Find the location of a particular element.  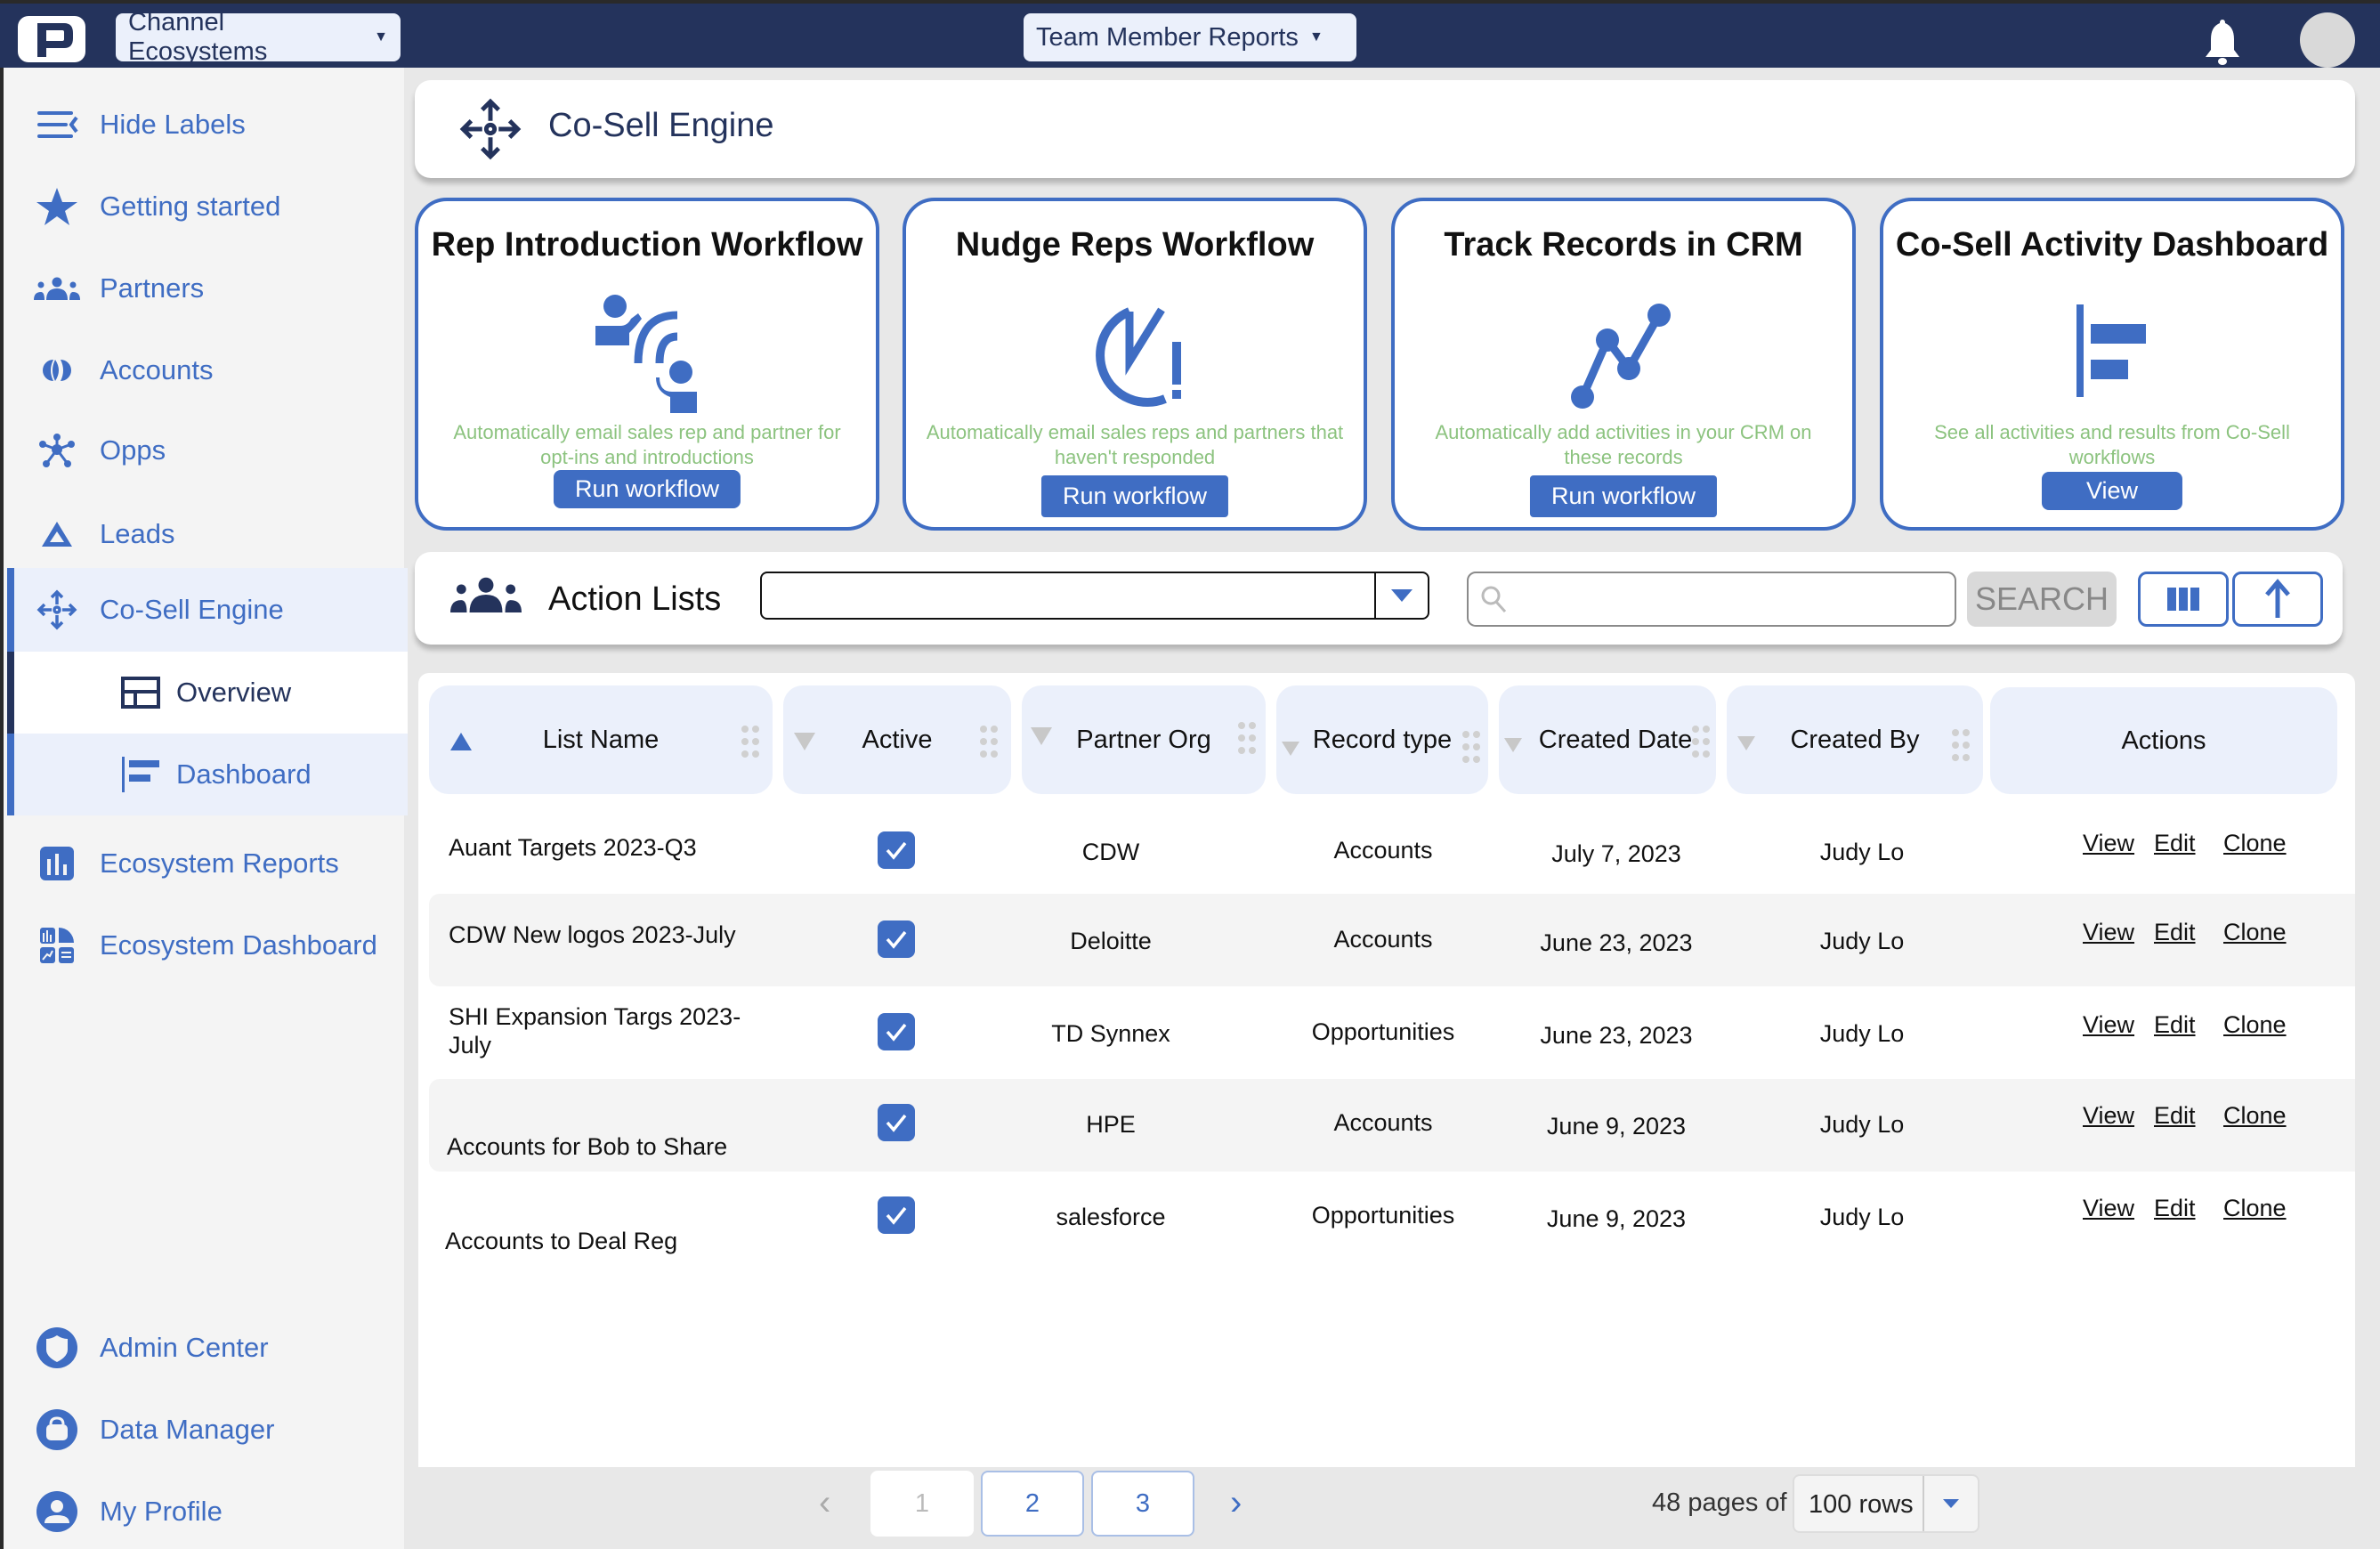

org-select: Channel Ecosystems ▼ is located at coordinates (258, 37).